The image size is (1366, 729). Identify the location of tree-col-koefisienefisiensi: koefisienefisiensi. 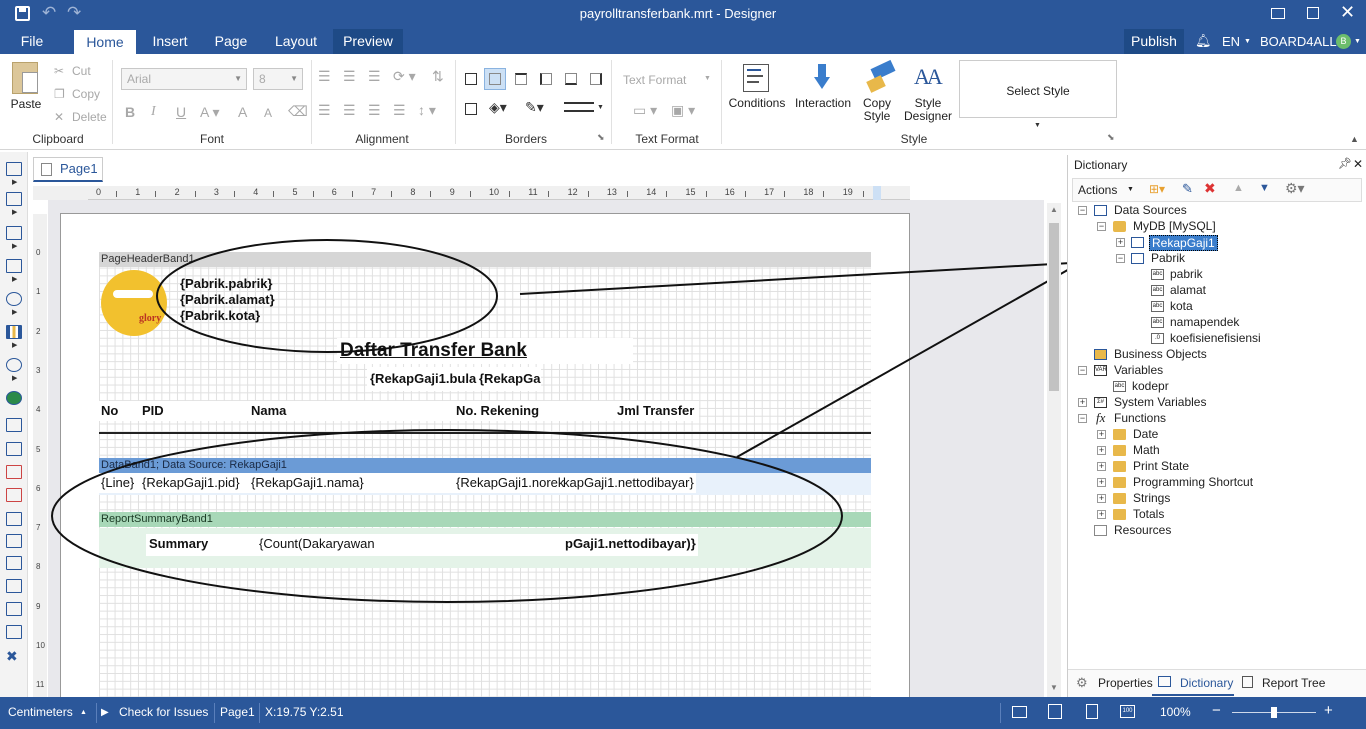
(1215, 338).